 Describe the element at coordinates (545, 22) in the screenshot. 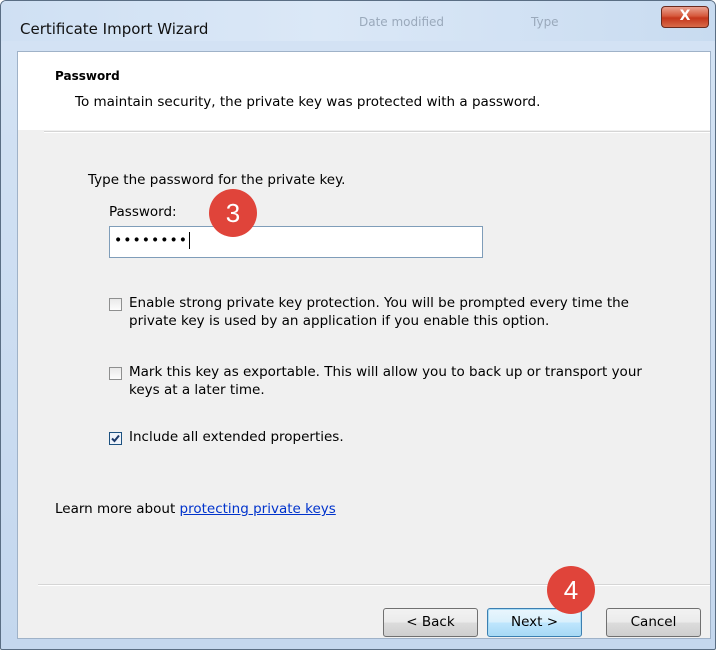

I see `background-column-type: Type` at that location.